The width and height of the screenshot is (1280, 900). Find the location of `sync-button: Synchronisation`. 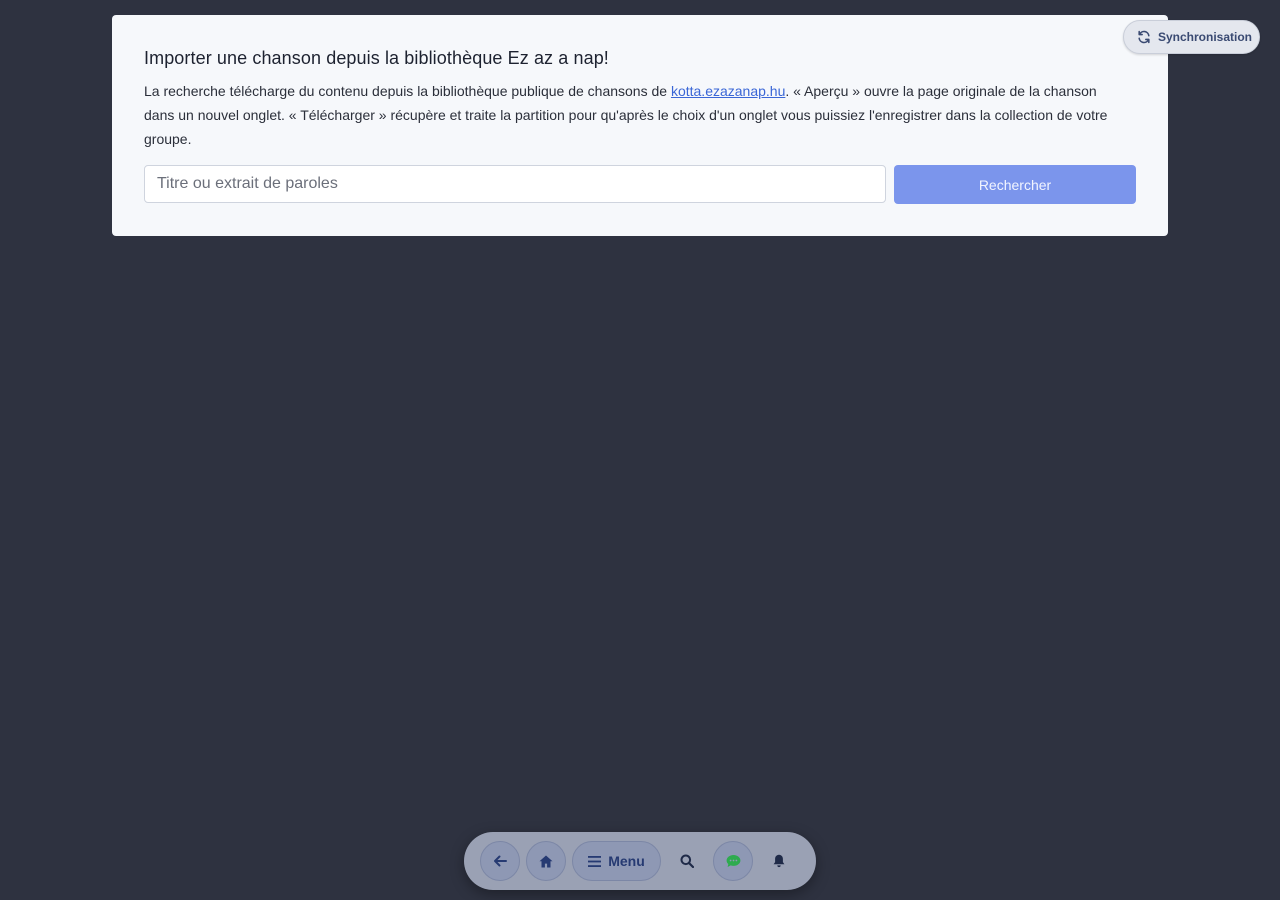

sync-button: Synchronisation is located at coordinates (1191, 37).